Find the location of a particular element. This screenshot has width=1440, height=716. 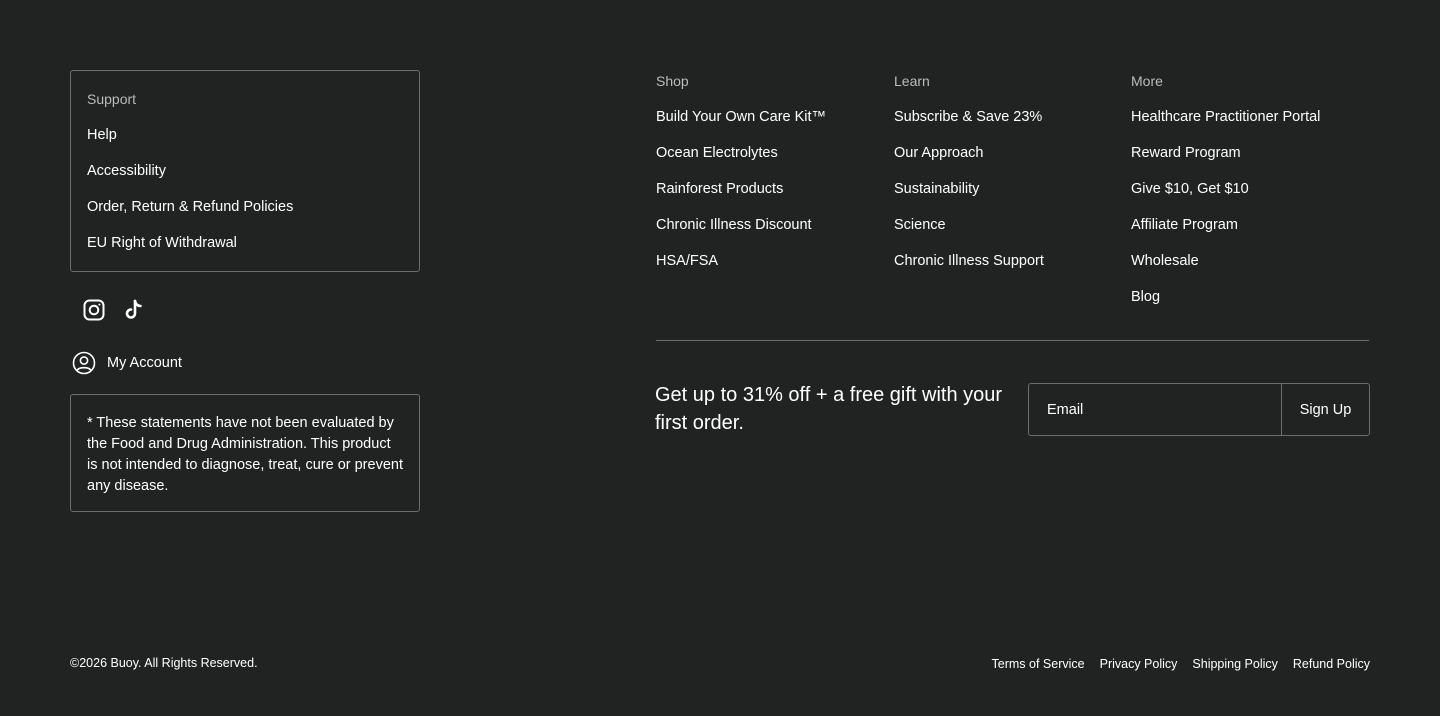

learn-link-our-approach: Our Approach is located at coordinates (938, 153).